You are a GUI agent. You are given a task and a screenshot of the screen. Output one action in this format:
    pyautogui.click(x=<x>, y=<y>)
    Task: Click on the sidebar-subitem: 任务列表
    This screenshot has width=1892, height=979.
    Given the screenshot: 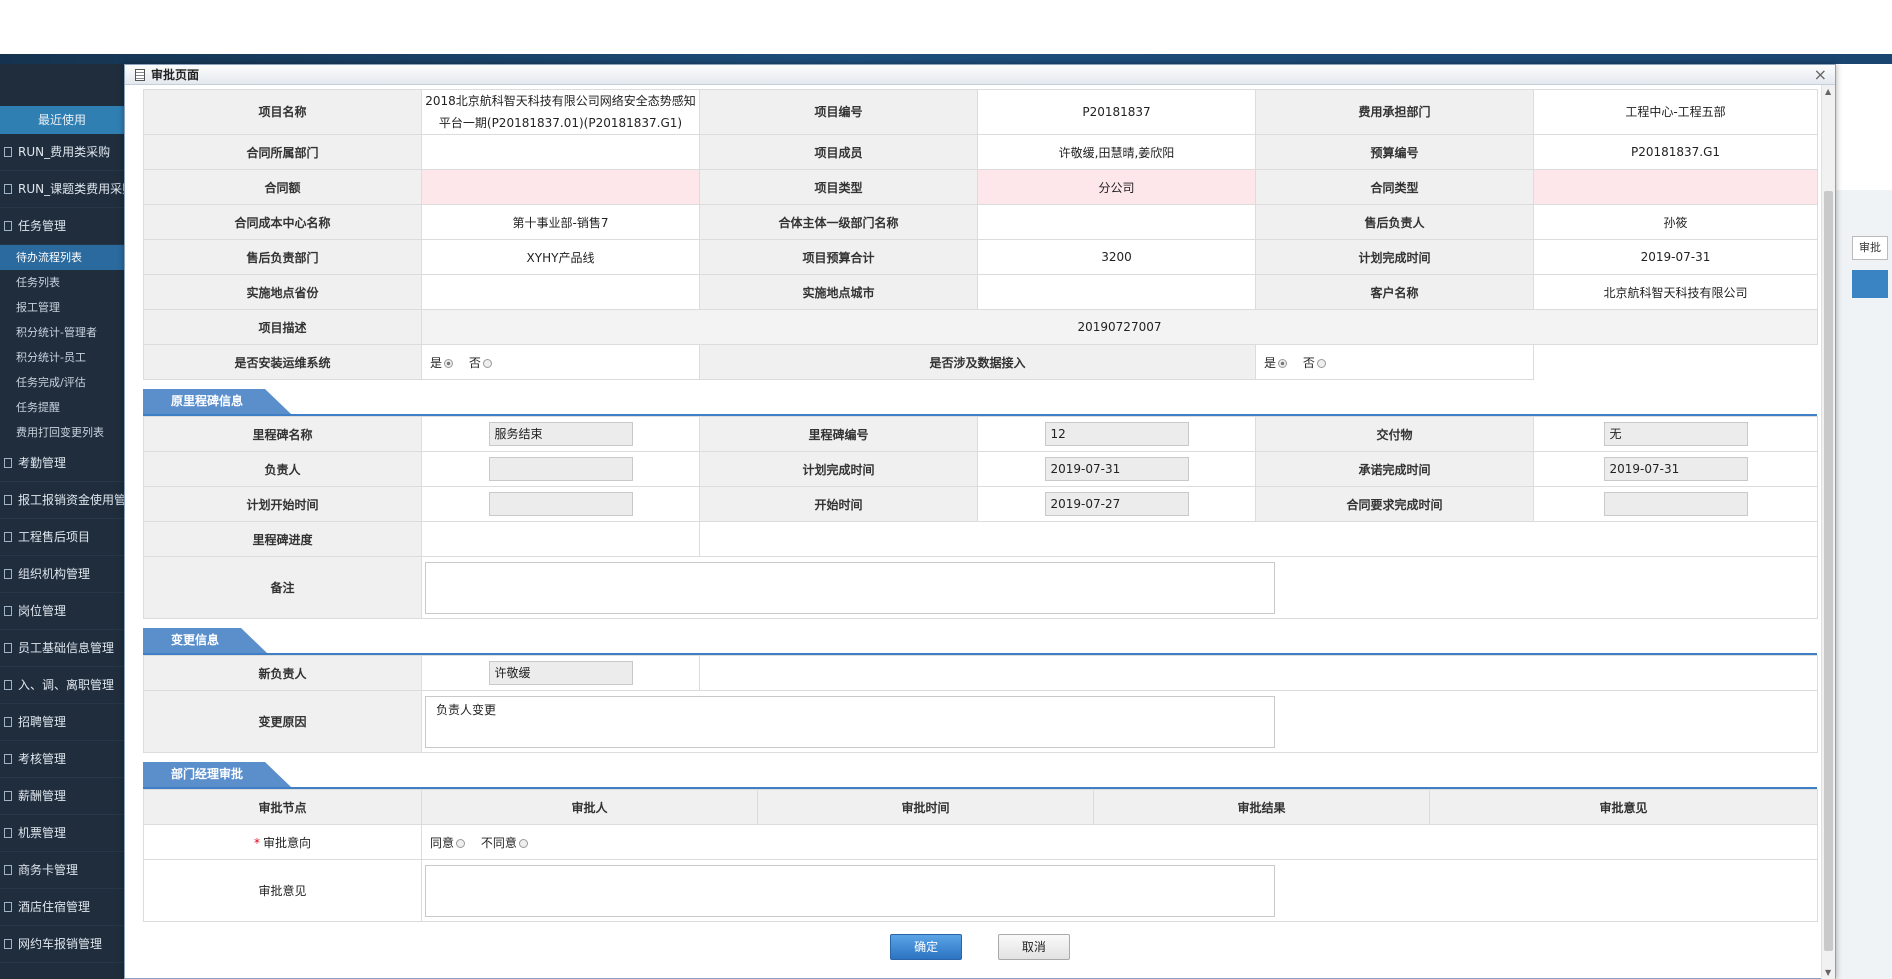 What is the action you would take?
    pyautogui.click(x=62, y=282)
    